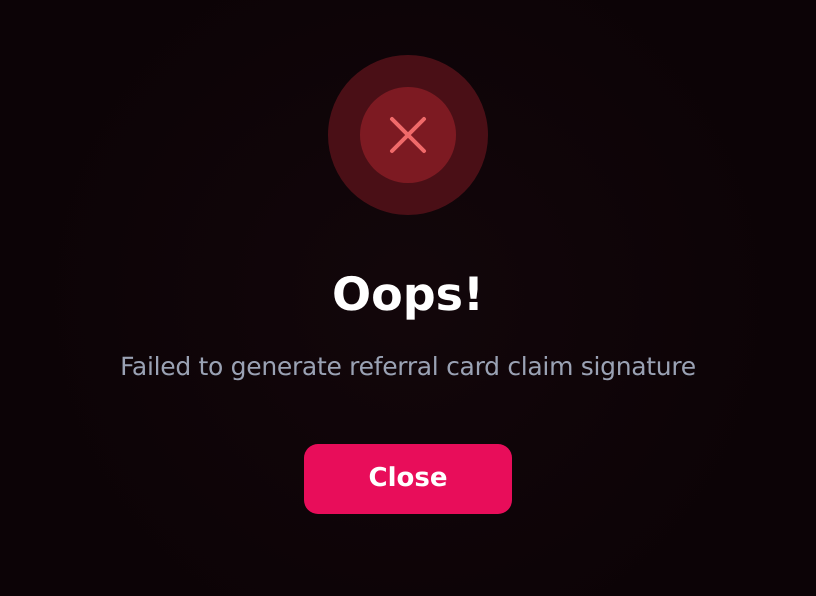  What do you see at coordinates (408, 294) in the screenshot?
I see `dialog-title: Oops!` at bounding box center [408, 294].